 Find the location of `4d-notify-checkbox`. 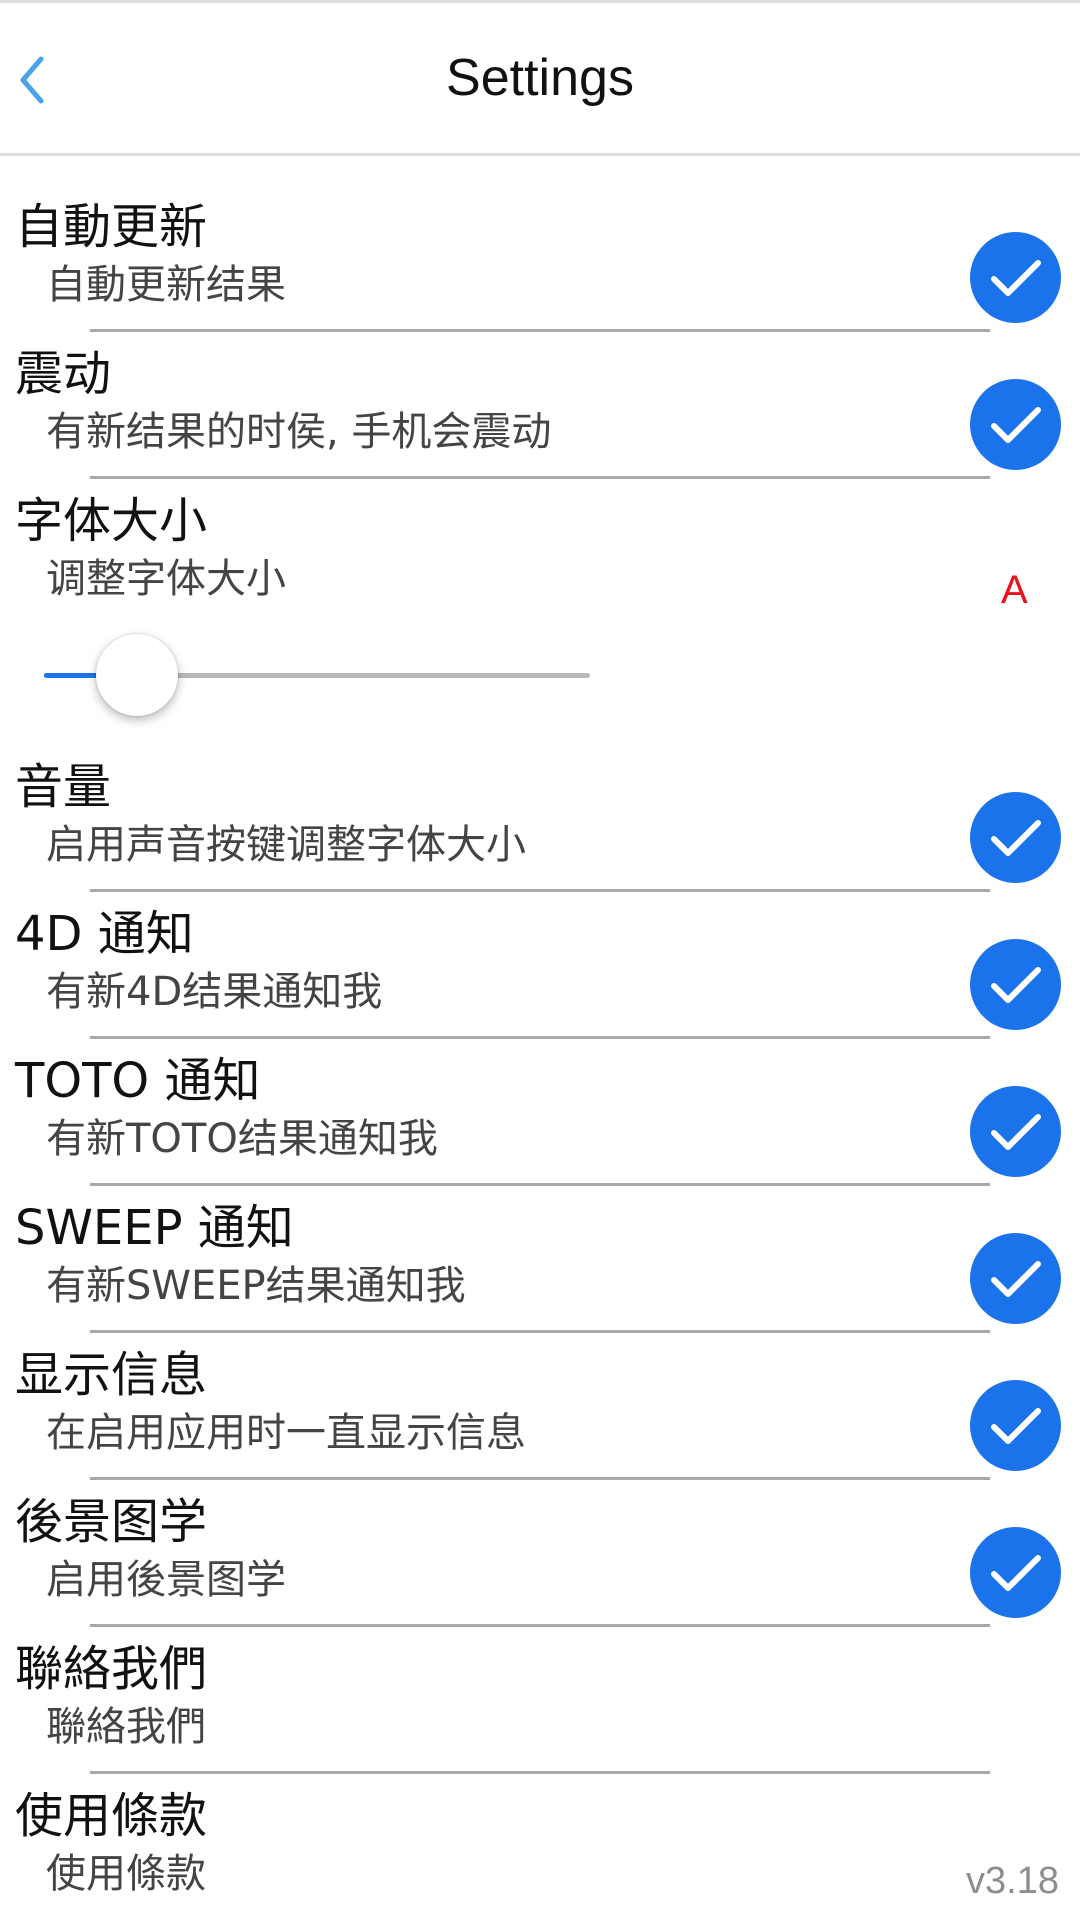

4d-notify-checkbox is located at coordinates (1015, 984).